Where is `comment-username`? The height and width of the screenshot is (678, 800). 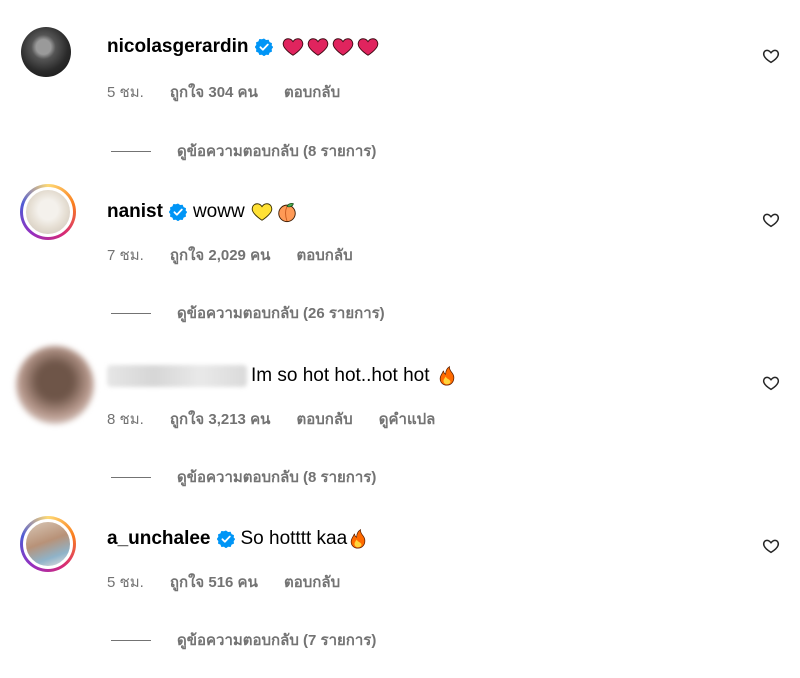 comment-username is located at coordinates (177, 376).